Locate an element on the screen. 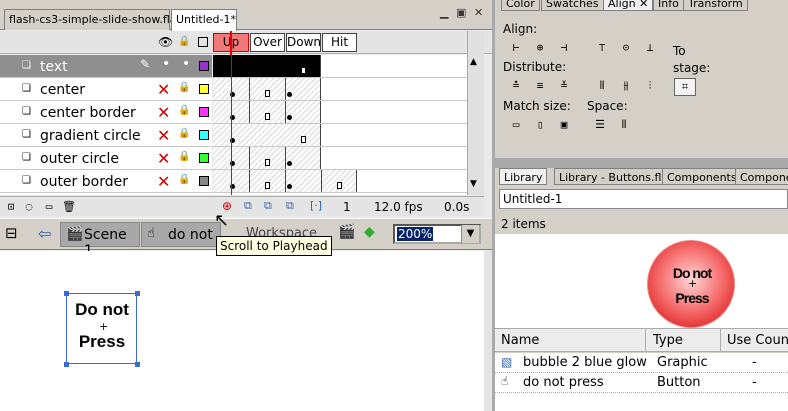 This screenshot has width=788, height=411. distribute-hcenter-icon: ⫵ is located at coordinates (626, 86).